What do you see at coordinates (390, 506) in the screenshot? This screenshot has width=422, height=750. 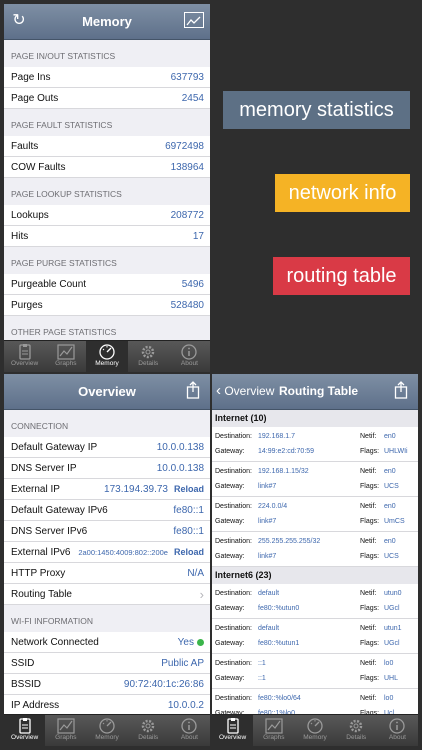 I see `netif-value: en0` at bounding box center [390, 506].